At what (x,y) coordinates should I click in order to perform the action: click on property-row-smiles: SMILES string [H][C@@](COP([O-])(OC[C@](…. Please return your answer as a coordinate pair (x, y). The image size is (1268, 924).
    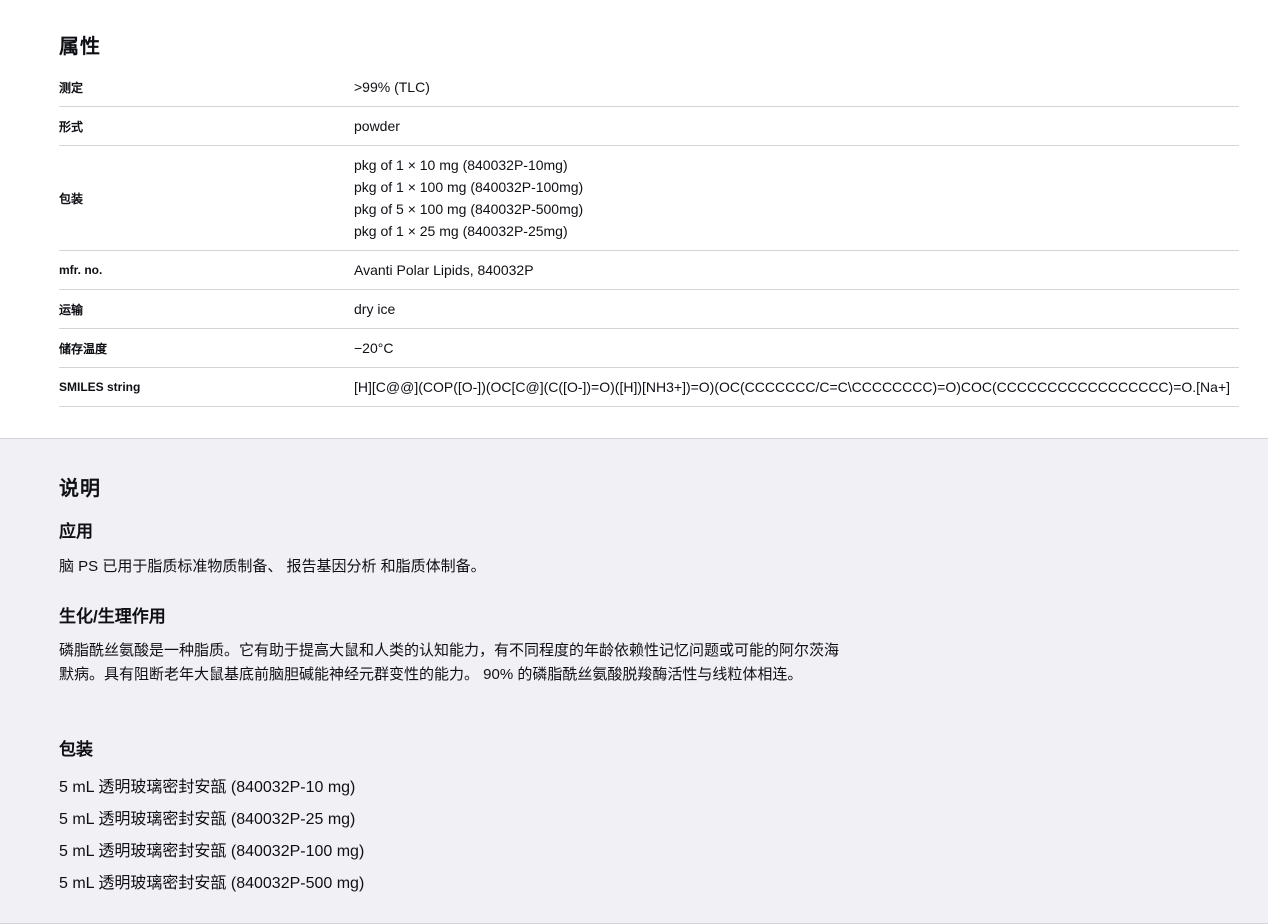
    Looking at the image, I should click on (649, 387).